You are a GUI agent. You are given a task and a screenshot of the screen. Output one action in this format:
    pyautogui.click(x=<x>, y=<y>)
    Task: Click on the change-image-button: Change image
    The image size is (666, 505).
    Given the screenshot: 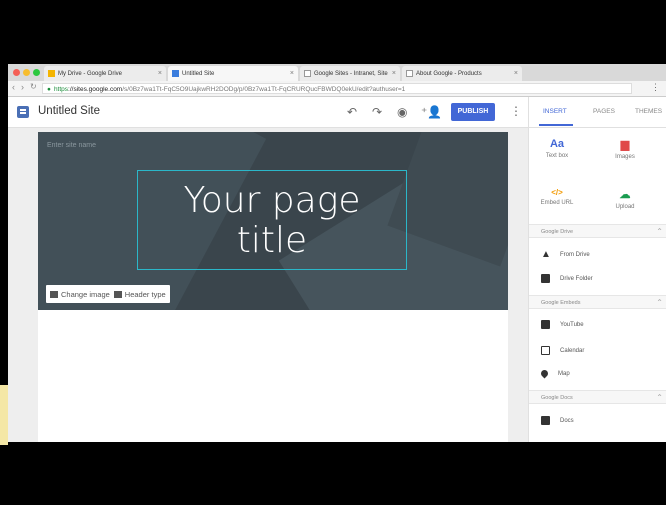 What is the action you would take?
    pyautogui.click(x=80, y=294)
    